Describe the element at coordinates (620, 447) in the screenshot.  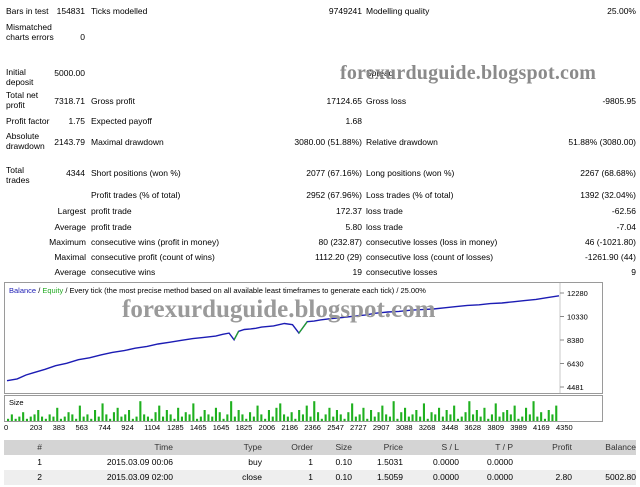
I see `col-header-balance: Balance` at that location.